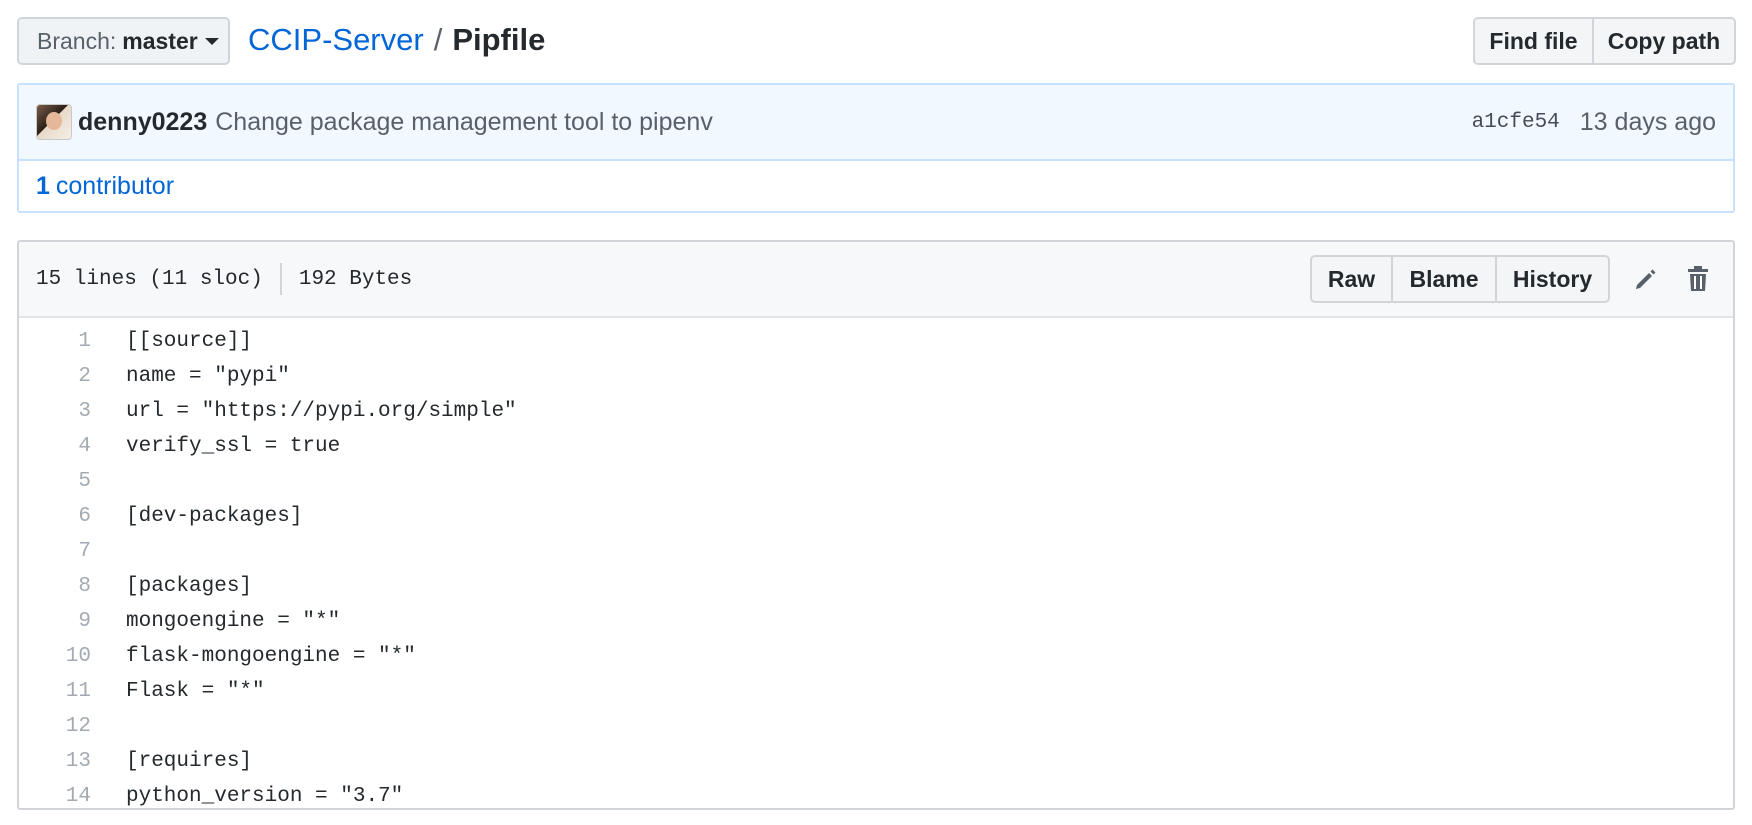  I want to click on branch-label: Branch:, so click(77, 40).